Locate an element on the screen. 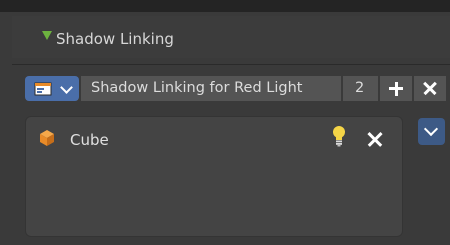 The width and height of the screenshot is (450, 245). user-count-field: 2 is located at coordinates (360, 88).